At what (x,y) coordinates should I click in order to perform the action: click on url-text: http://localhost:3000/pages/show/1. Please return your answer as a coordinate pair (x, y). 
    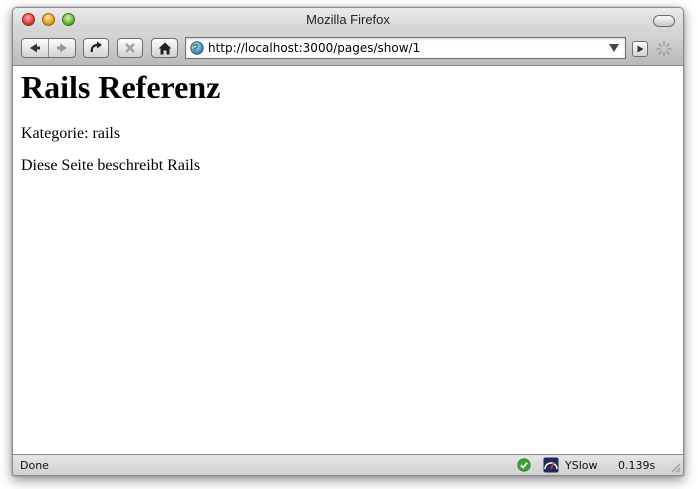
    Looking at the image, I should click on (314, 48).